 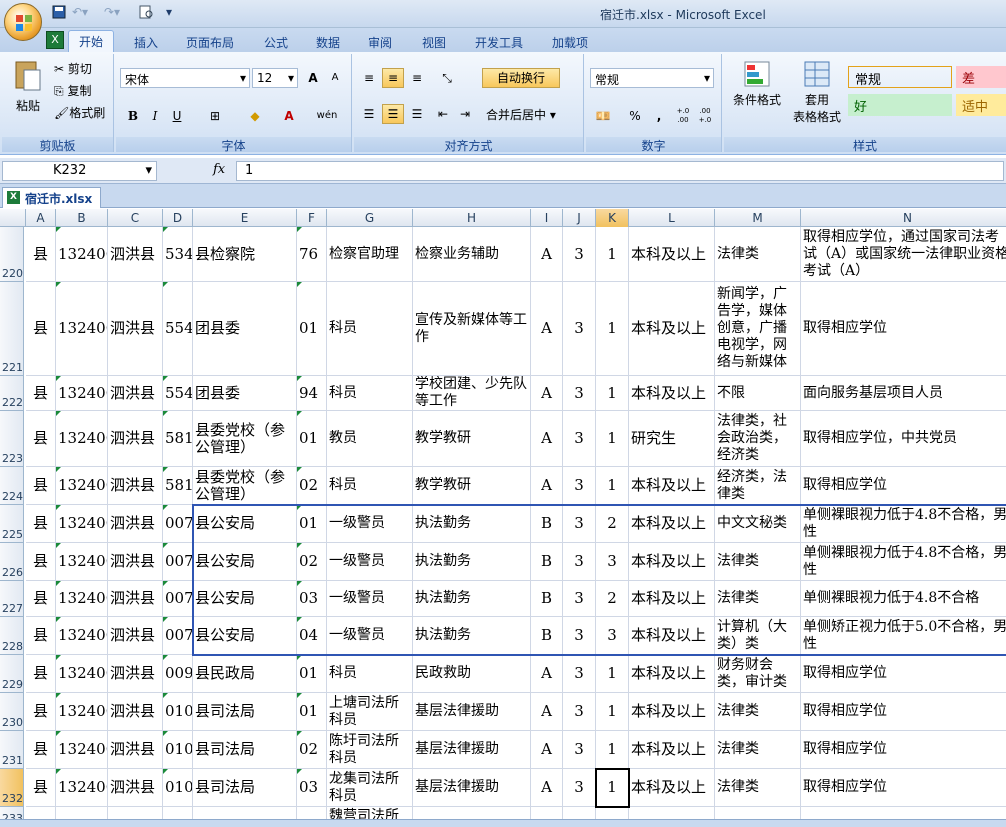 I want to click on orientation-icon: ⤡, so click(x=447, y=78).